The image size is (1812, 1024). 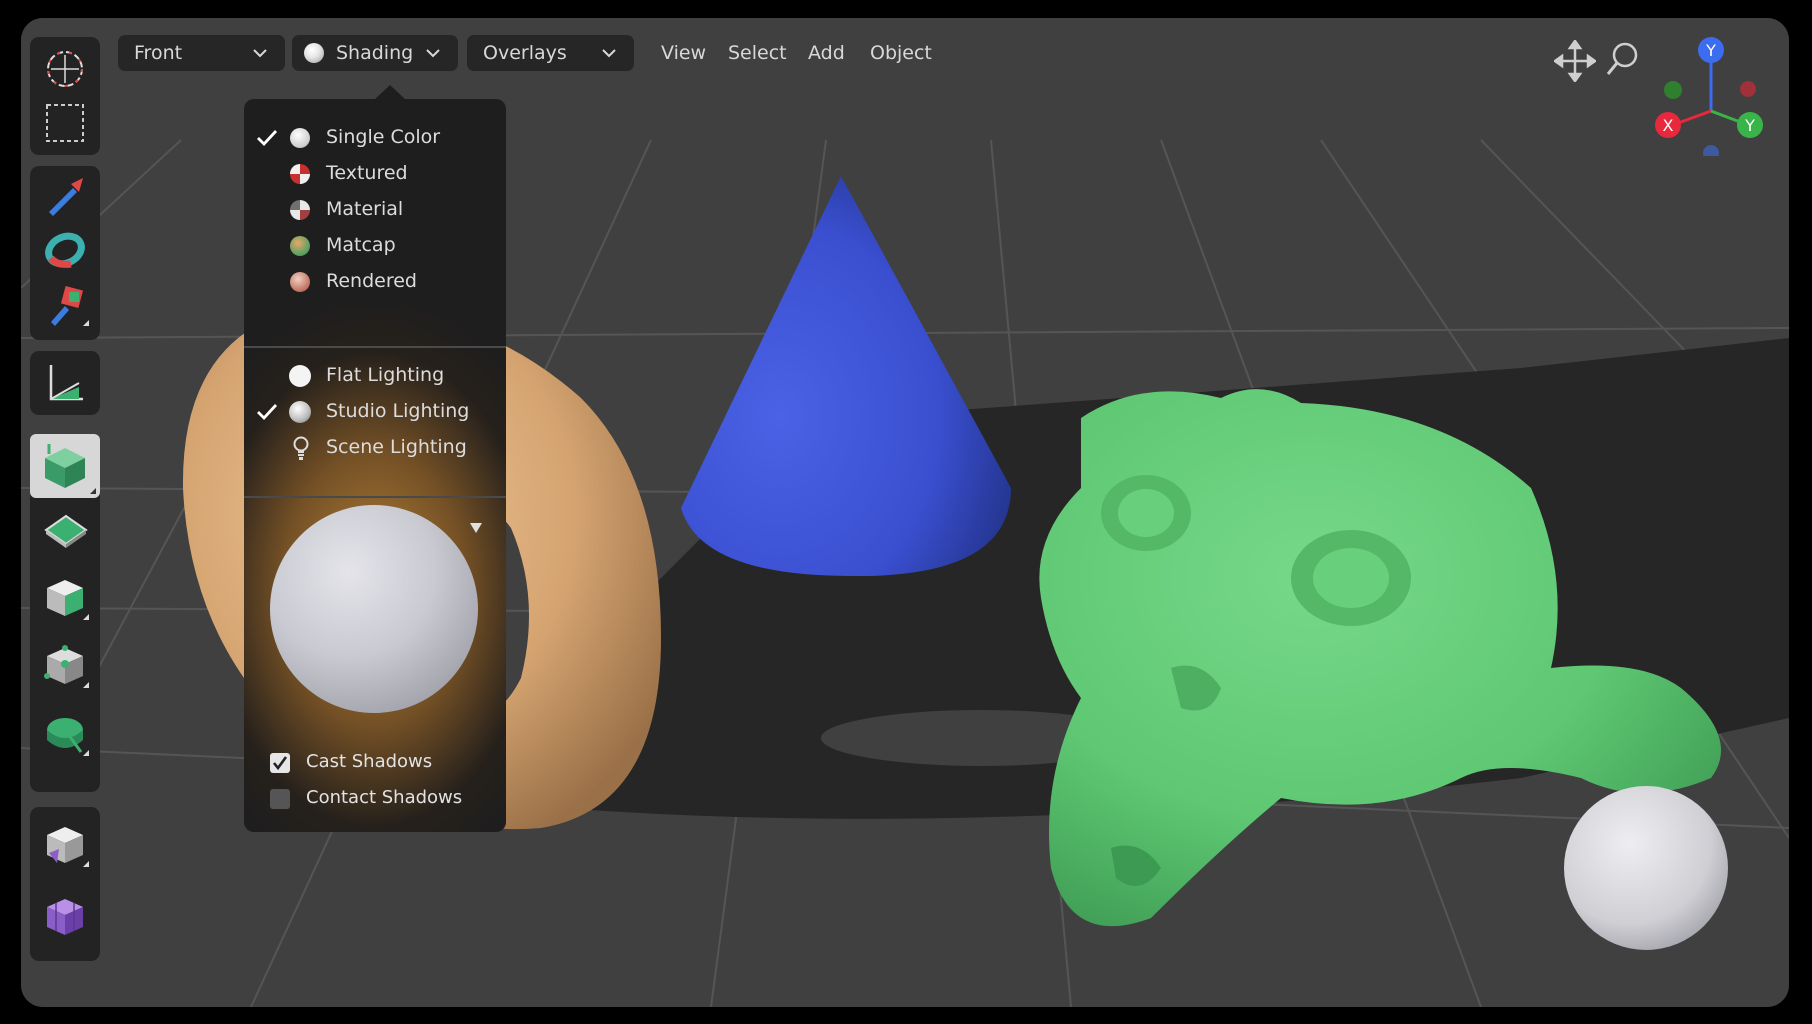 I want to click on material-sphere-icon, so click(x=300, y=210).